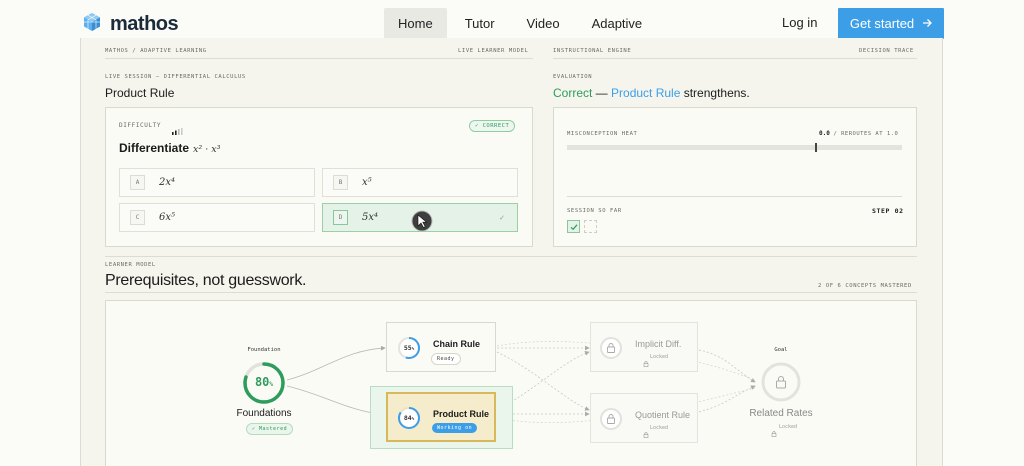 This screenshot has height=466, width=1024. I want to click on product-percent: 84%, so click(409, 418).